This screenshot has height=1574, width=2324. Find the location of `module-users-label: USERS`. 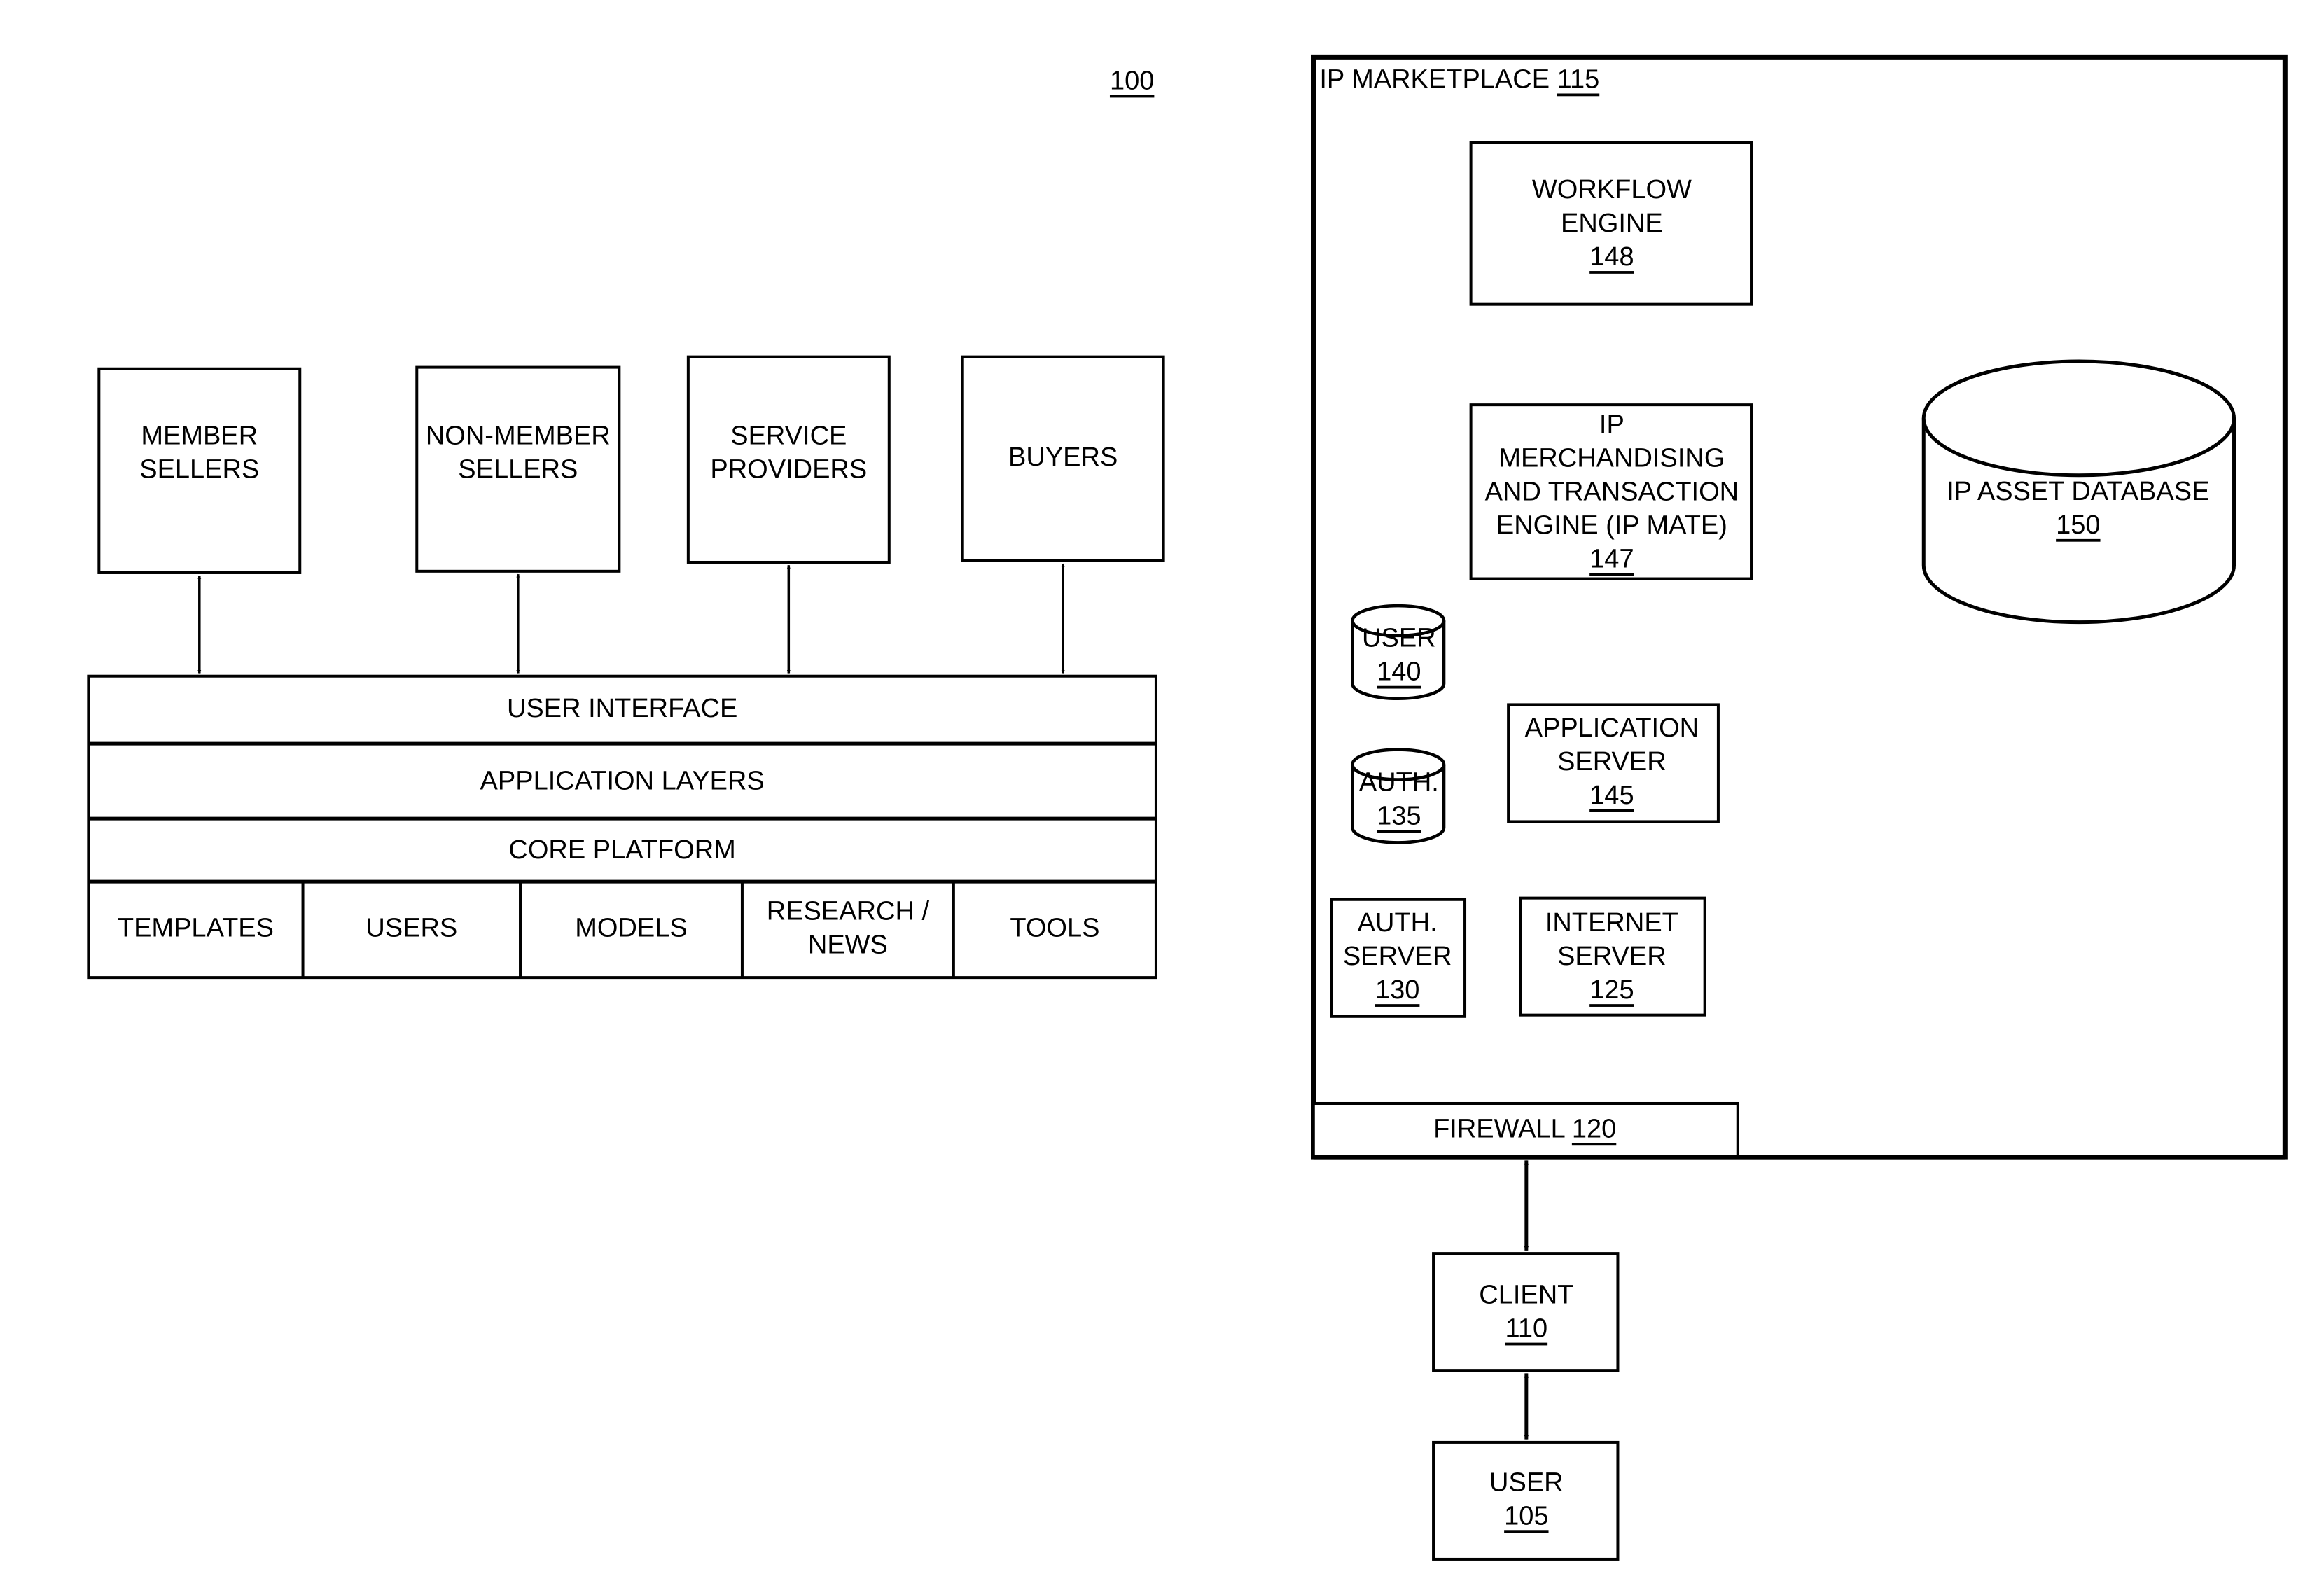

module-users-label: USERS is located at coordinates (411, 928).